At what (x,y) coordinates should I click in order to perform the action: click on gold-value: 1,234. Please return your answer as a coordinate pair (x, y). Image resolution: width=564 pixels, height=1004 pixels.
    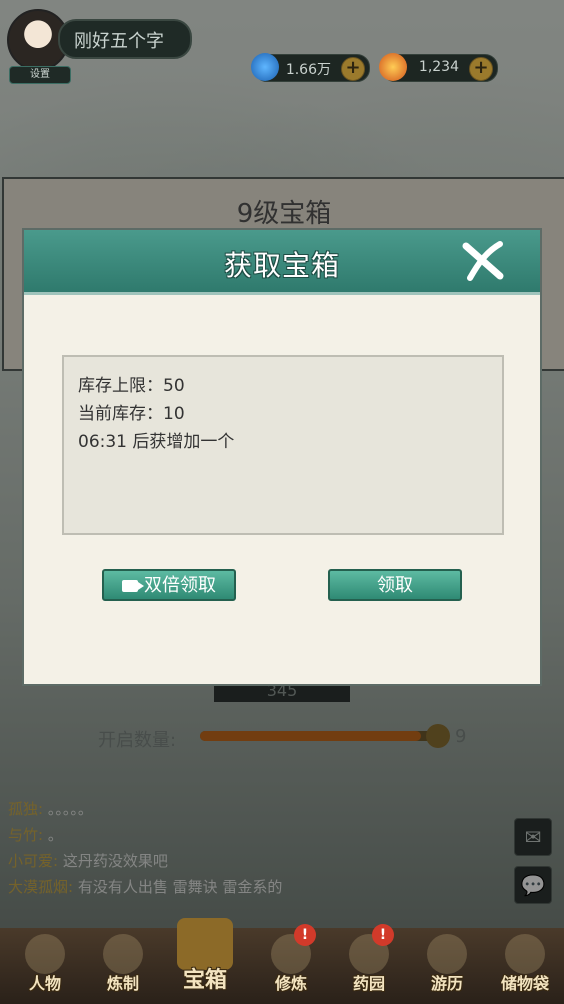
    Looking at the image, I should click on (438, 67).